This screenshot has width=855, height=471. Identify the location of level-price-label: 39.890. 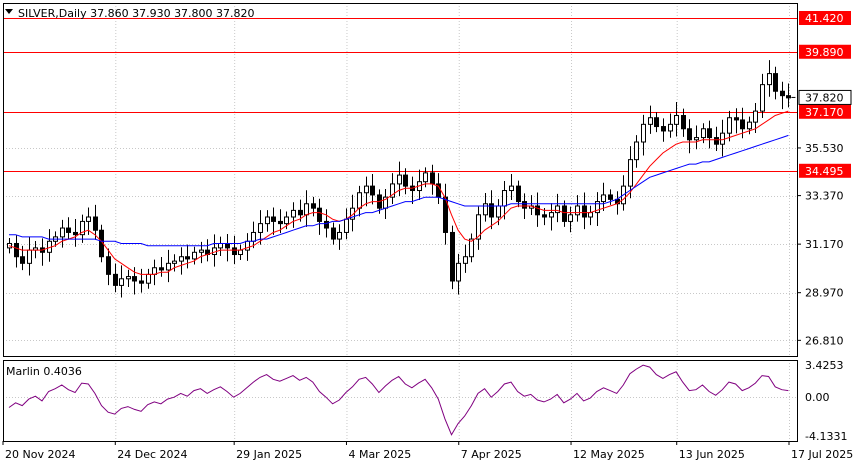
(824, 52).